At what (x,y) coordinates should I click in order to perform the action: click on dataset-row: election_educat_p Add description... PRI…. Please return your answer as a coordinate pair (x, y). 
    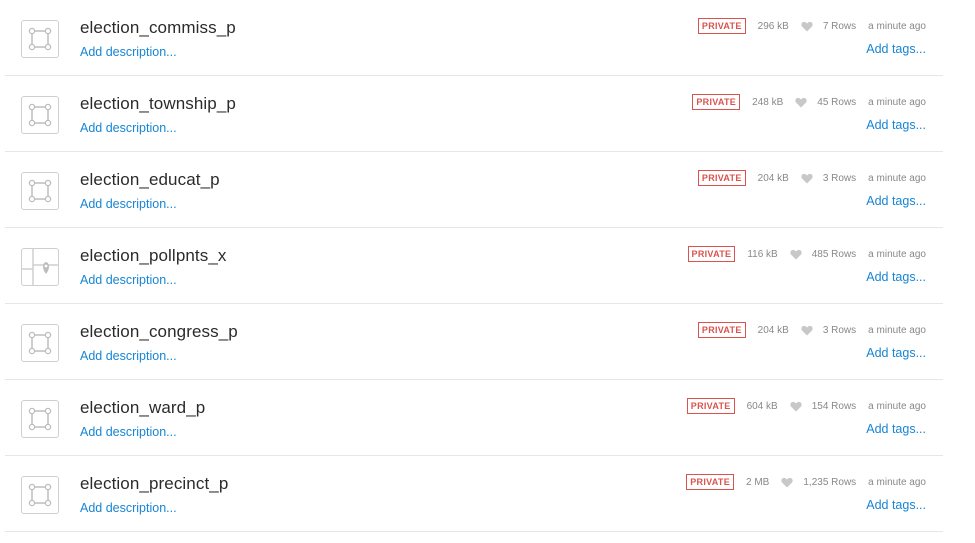
    Looking at the image, I should click on (474, 190).